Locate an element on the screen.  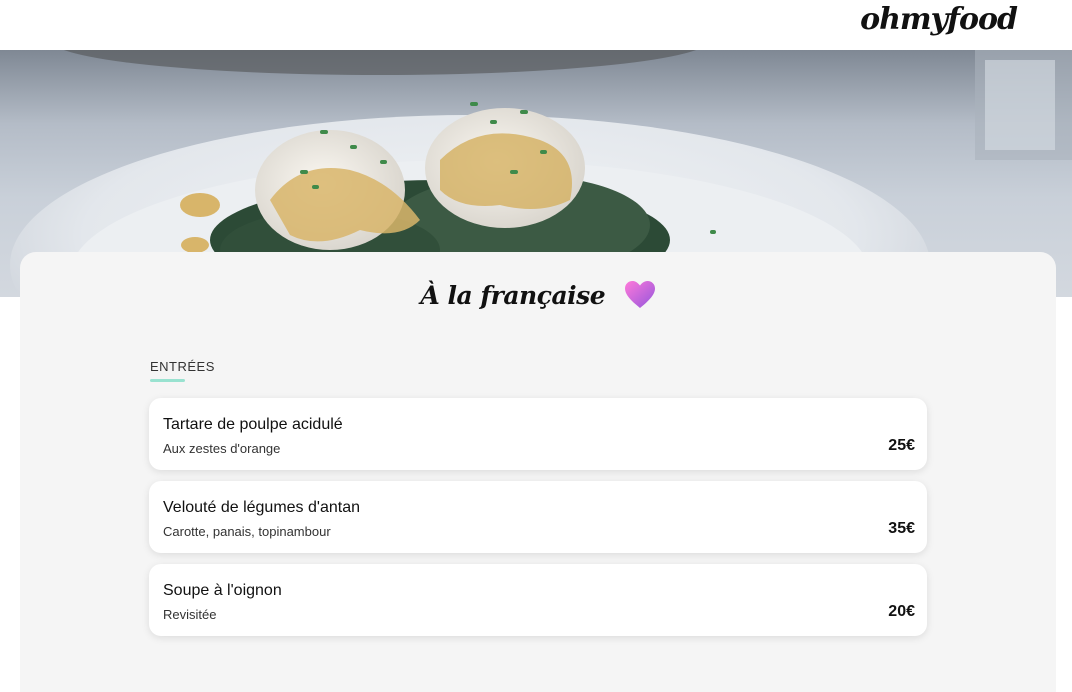
menu-item-description: Revisitée is located at coordinates (190, 614).